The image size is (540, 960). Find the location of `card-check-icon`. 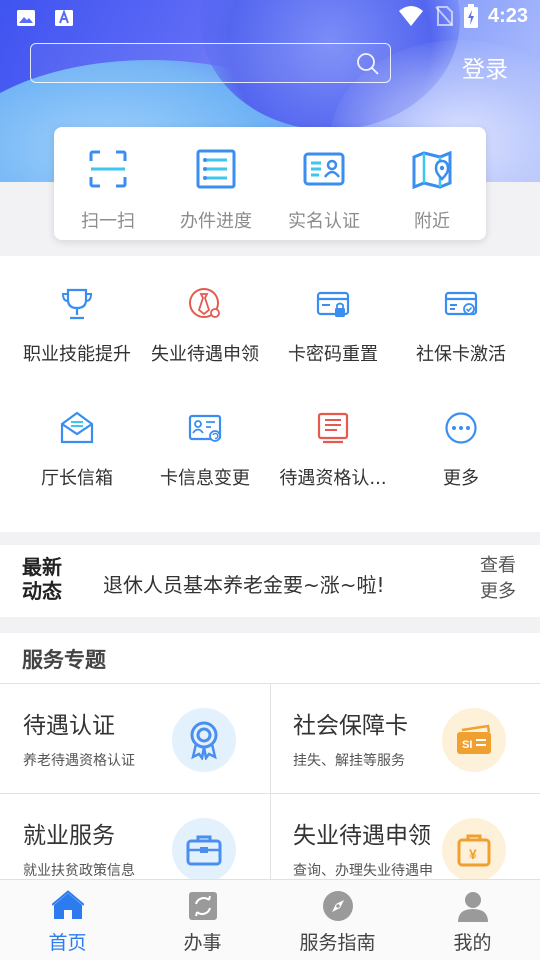

card-check-icon is located at coordinates (461, 303).